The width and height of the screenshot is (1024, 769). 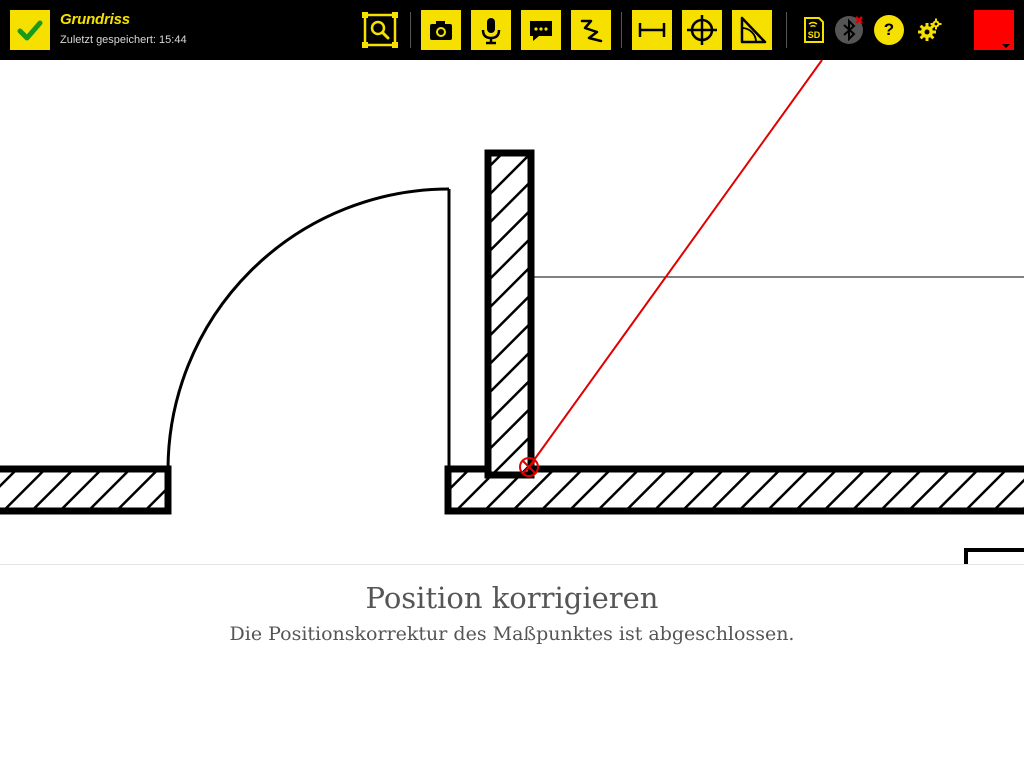 What do you see at coordinates (1006, 46) in the screenshot?
I see `chevron-down-icon` at bounding box center [1006, 46].